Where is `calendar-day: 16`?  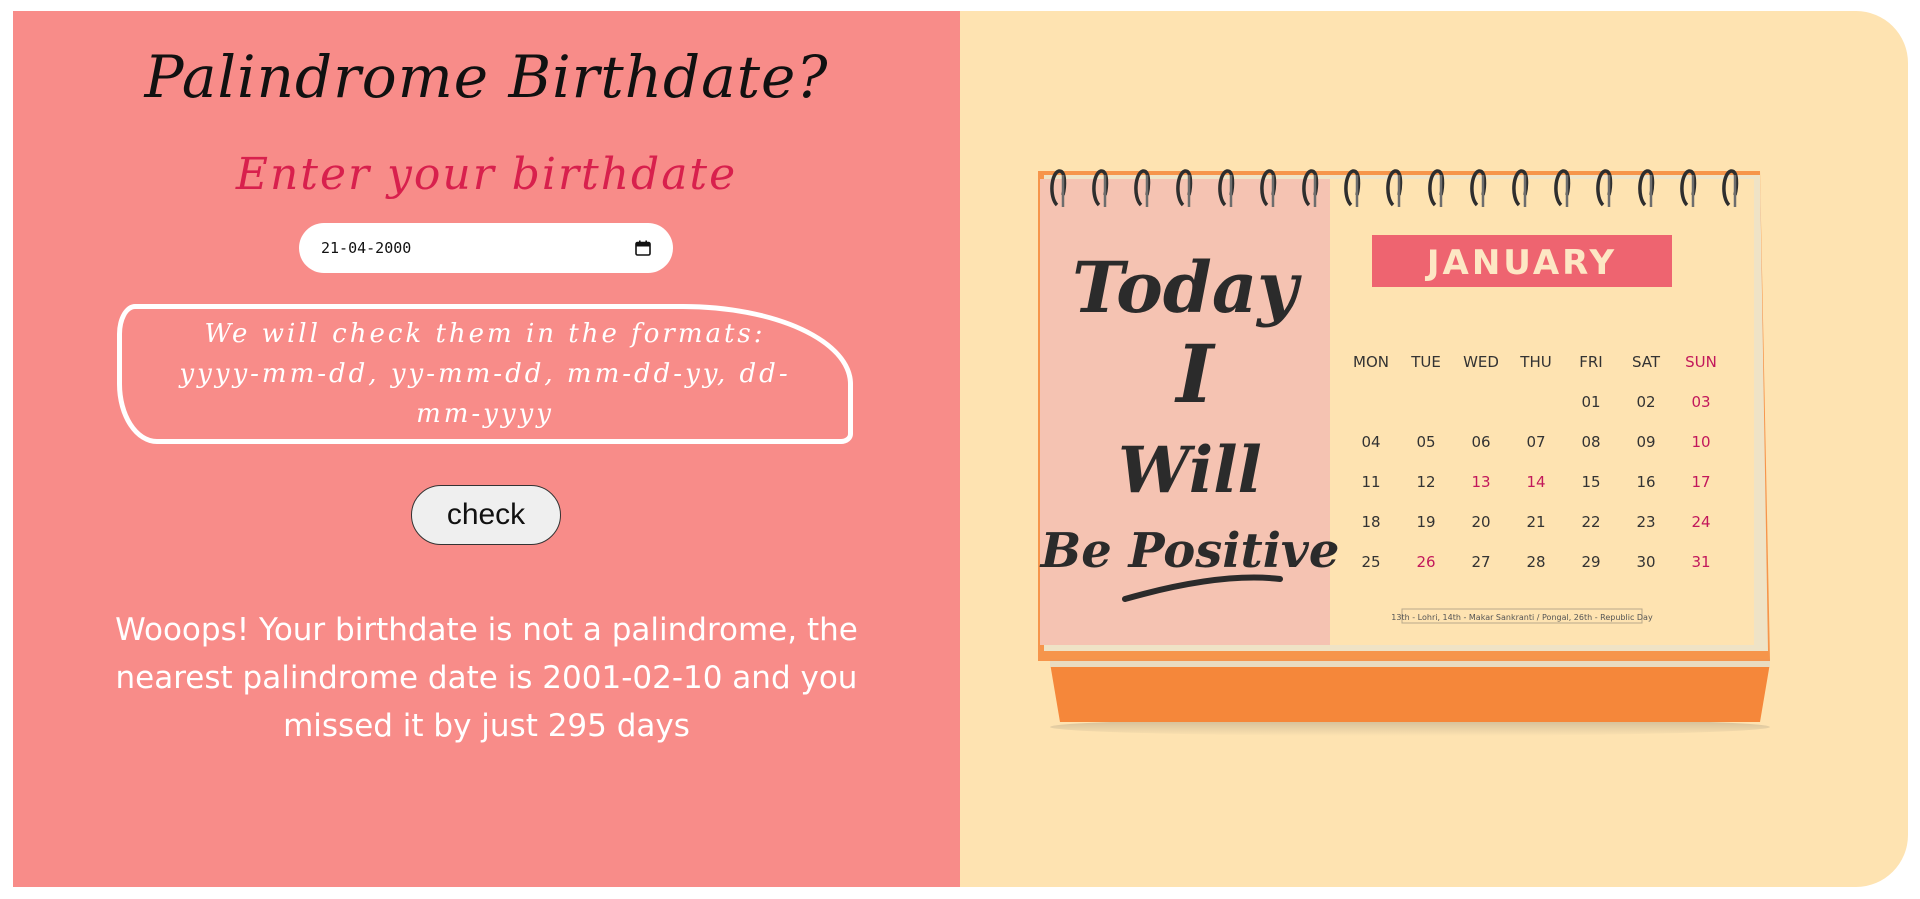
calendar-day: 16 is located at coordinates (1645, 482).